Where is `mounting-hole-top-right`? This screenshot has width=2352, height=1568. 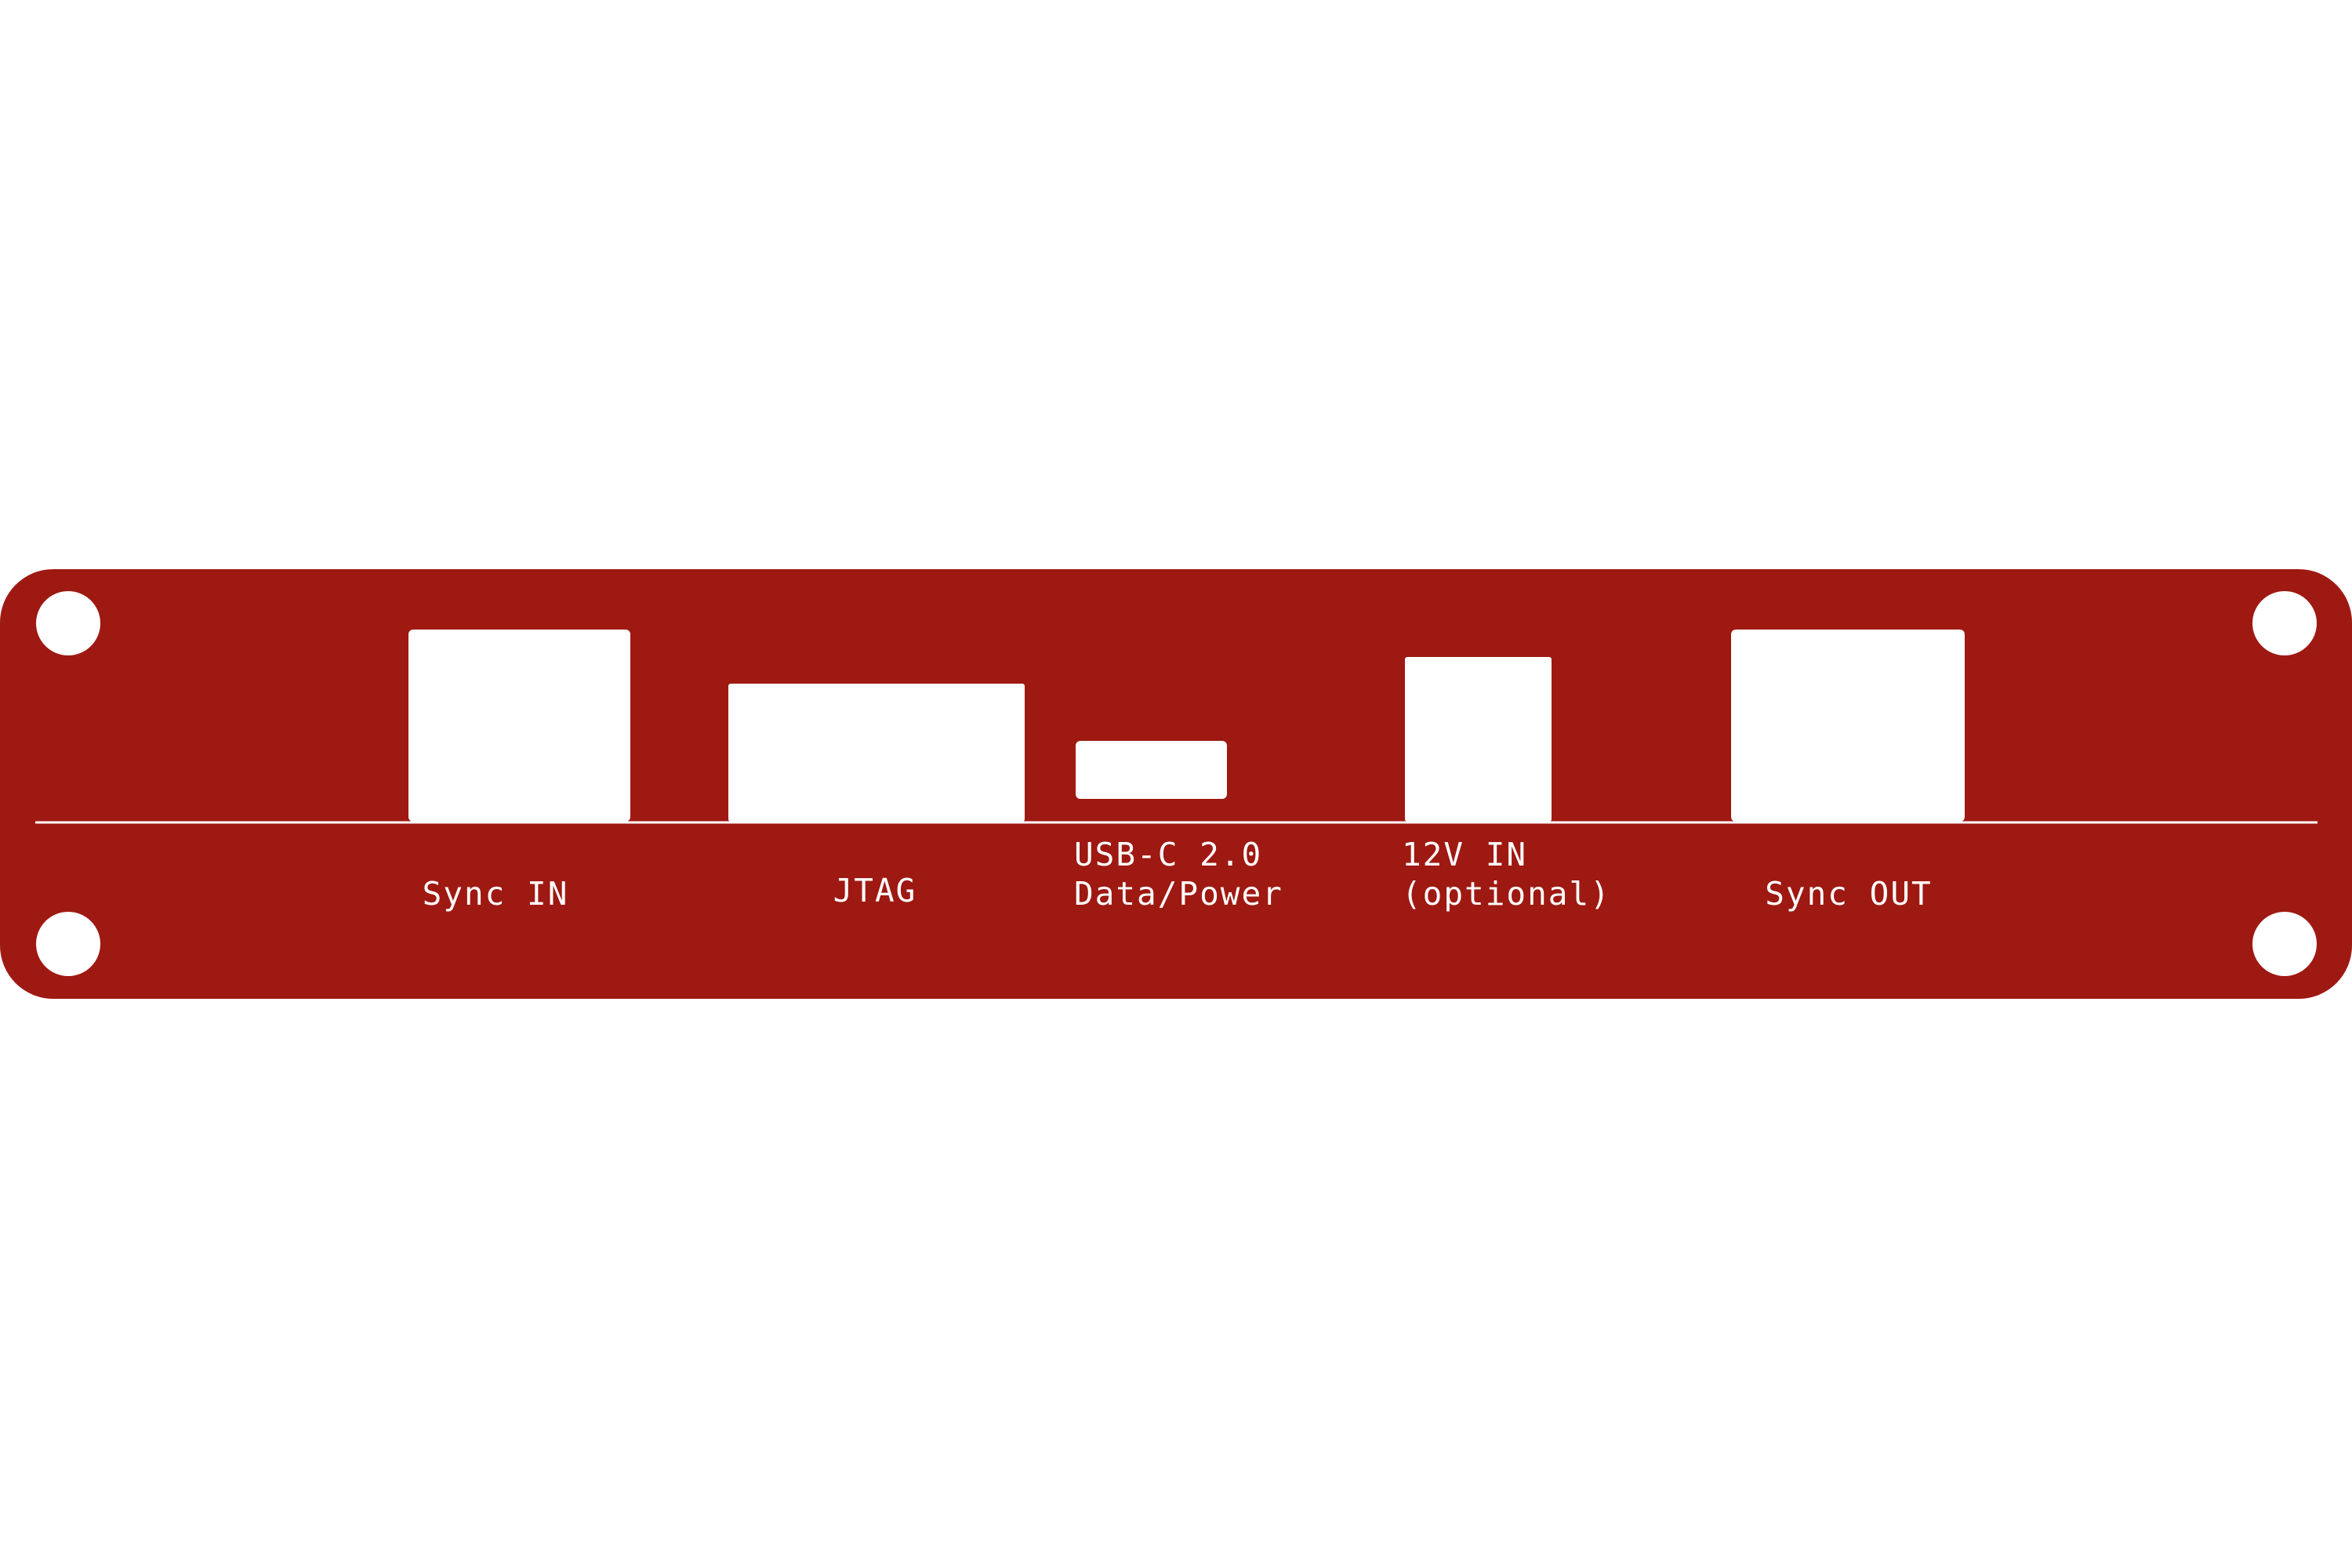 mounting-hole-top-right is located at coordinates (2284, 623).